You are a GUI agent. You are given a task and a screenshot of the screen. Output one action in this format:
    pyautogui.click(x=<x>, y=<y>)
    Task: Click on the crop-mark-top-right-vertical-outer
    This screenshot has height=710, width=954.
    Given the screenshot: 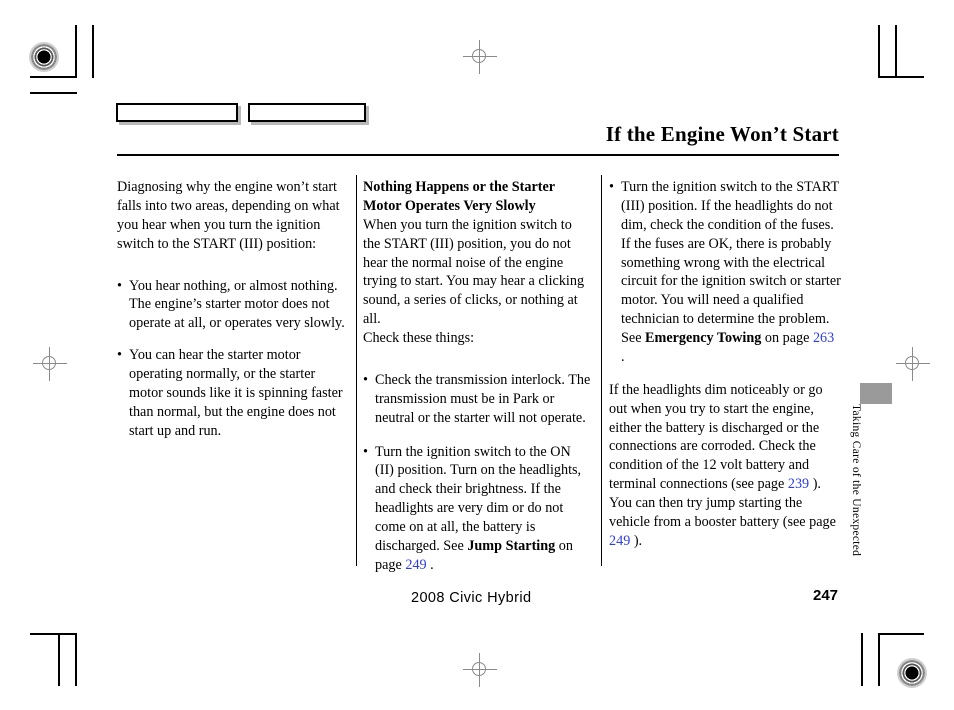 What is the action you would take?
    pyautogui.click(x=896, y=51)
    